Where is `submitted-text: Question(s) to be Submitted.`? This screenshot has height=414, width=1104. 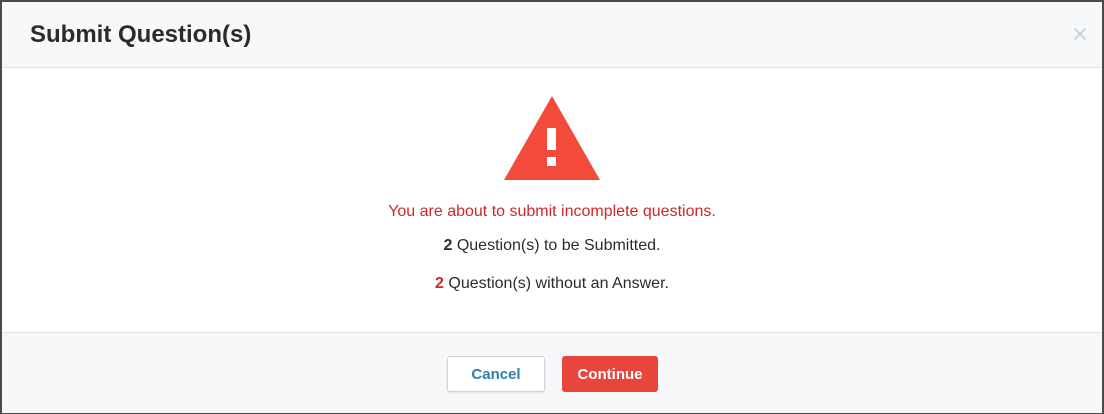 submitted-text: Question(s) to be Submitted. is located at coordinates (556, 245).